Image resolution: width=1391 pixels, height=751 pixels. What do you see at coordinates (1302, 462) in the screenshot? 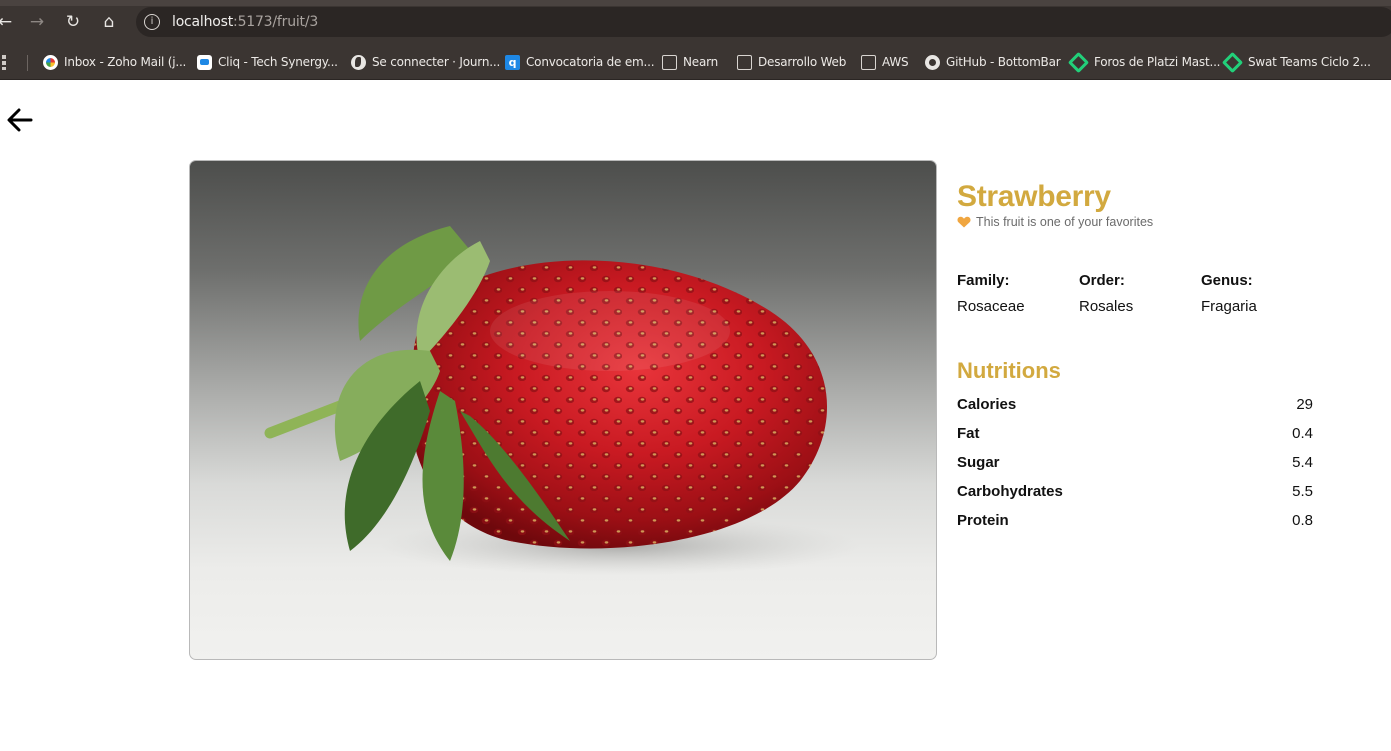
I see `nutrition-value: 5.4` at bounding box center [1302, 462].